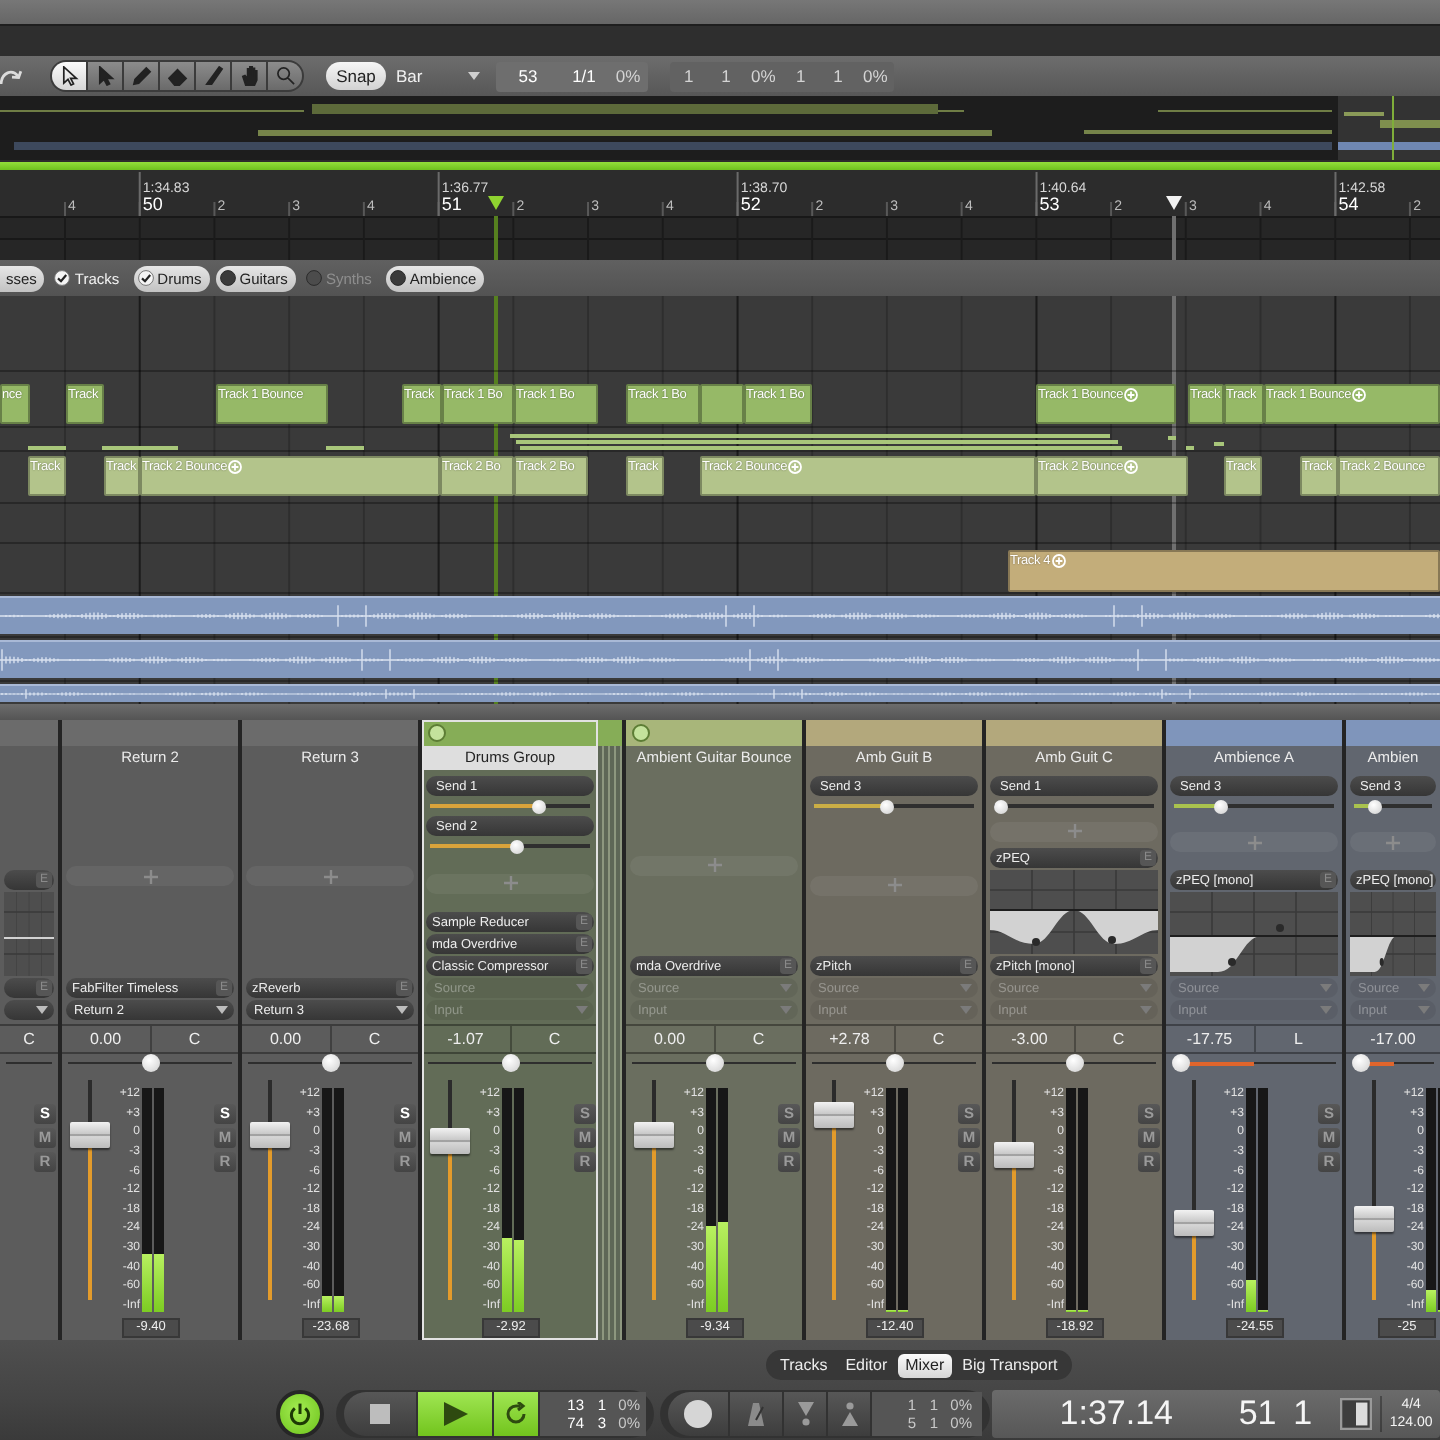  What do you see at coordinates (213, 76) in the screenshot?
I see `blade-icon` at bounding box center [213, 76].